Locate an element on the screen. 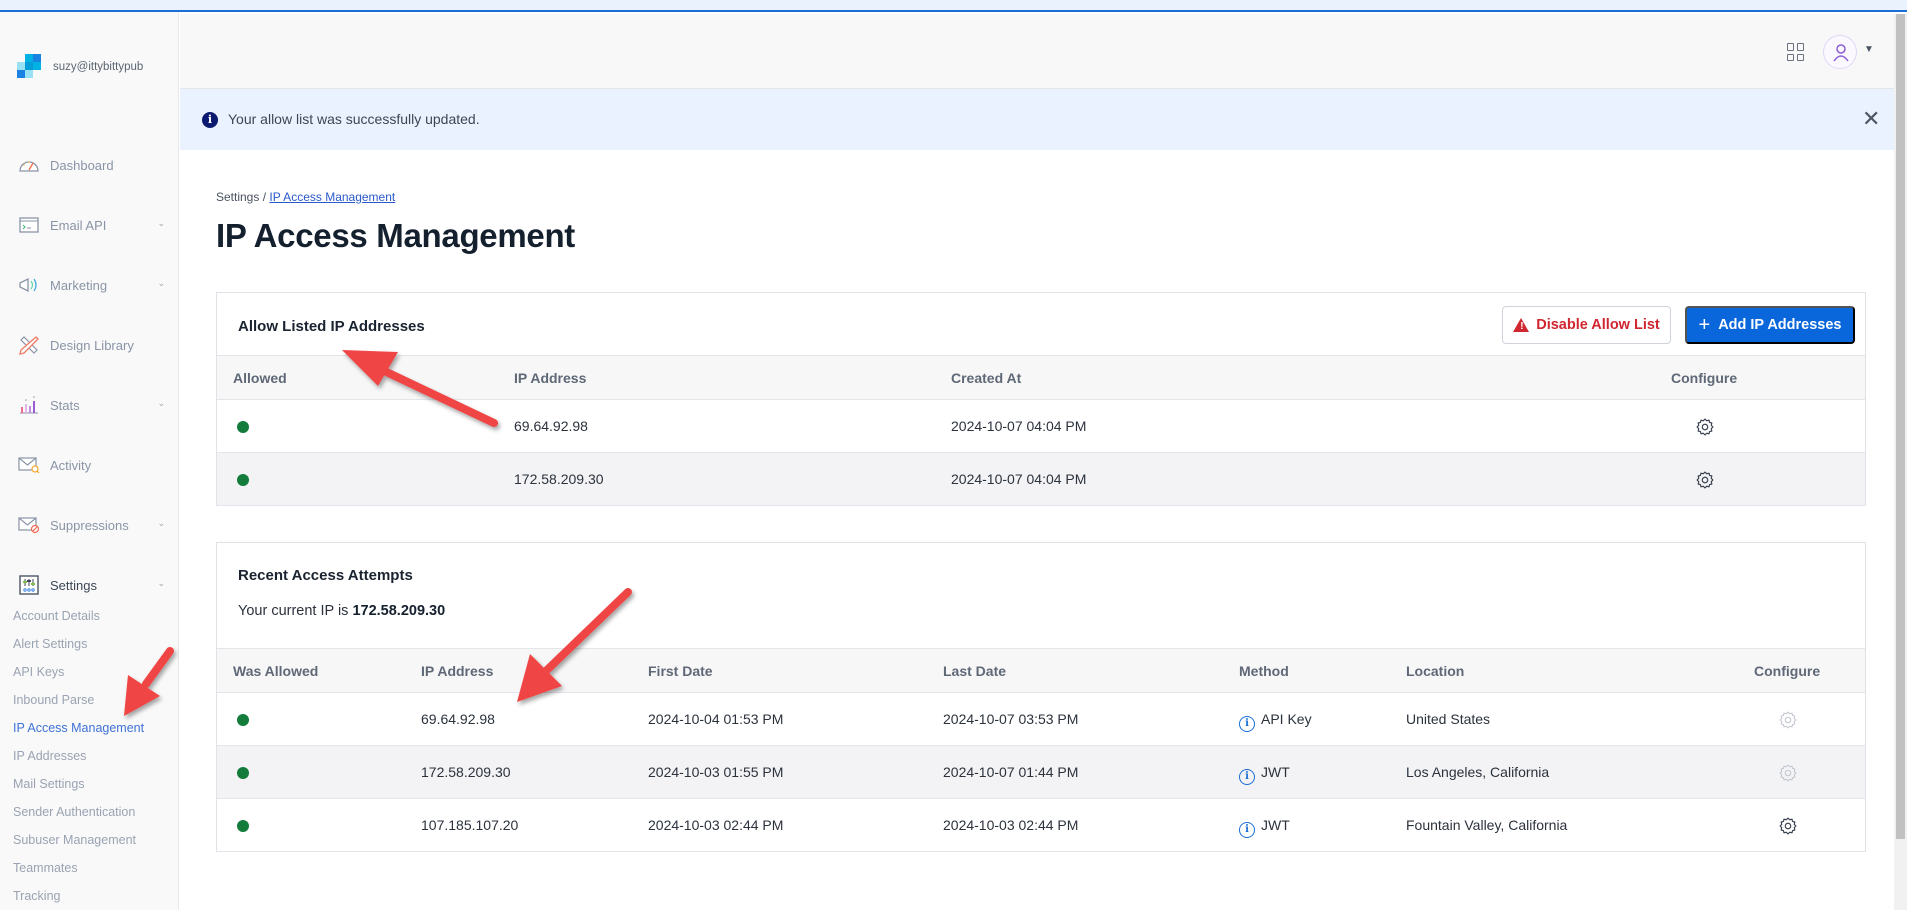  allow-list-title: Allow Listed IP Addresses is located at coordinates (331, 326).